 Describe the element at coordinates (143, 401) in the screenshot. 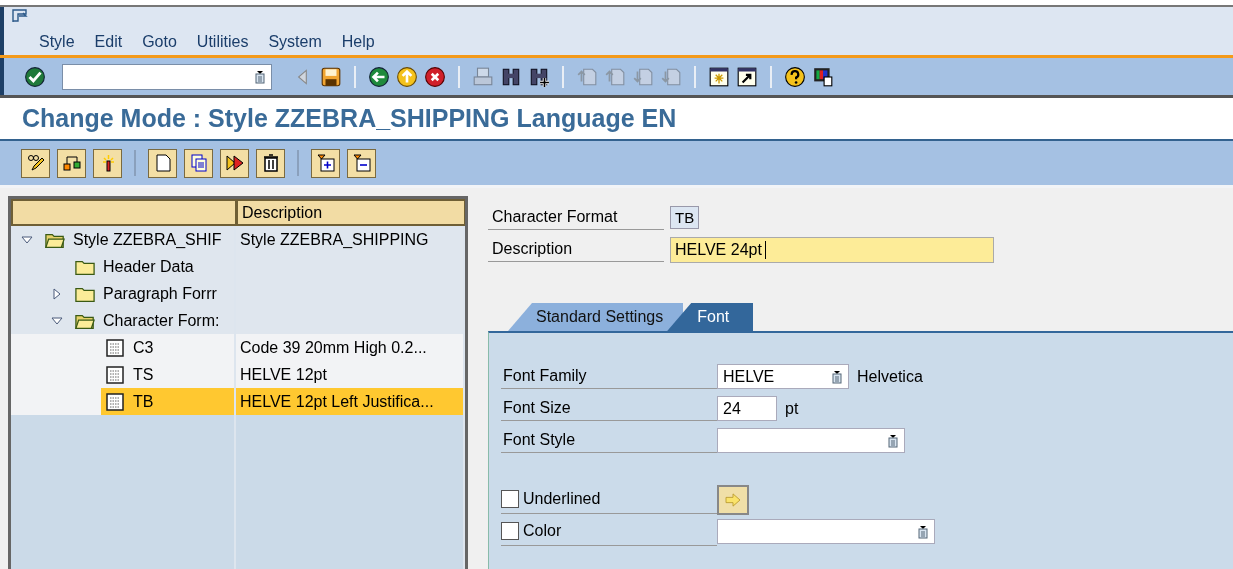

I see `tree-node-label: TB` at that location.